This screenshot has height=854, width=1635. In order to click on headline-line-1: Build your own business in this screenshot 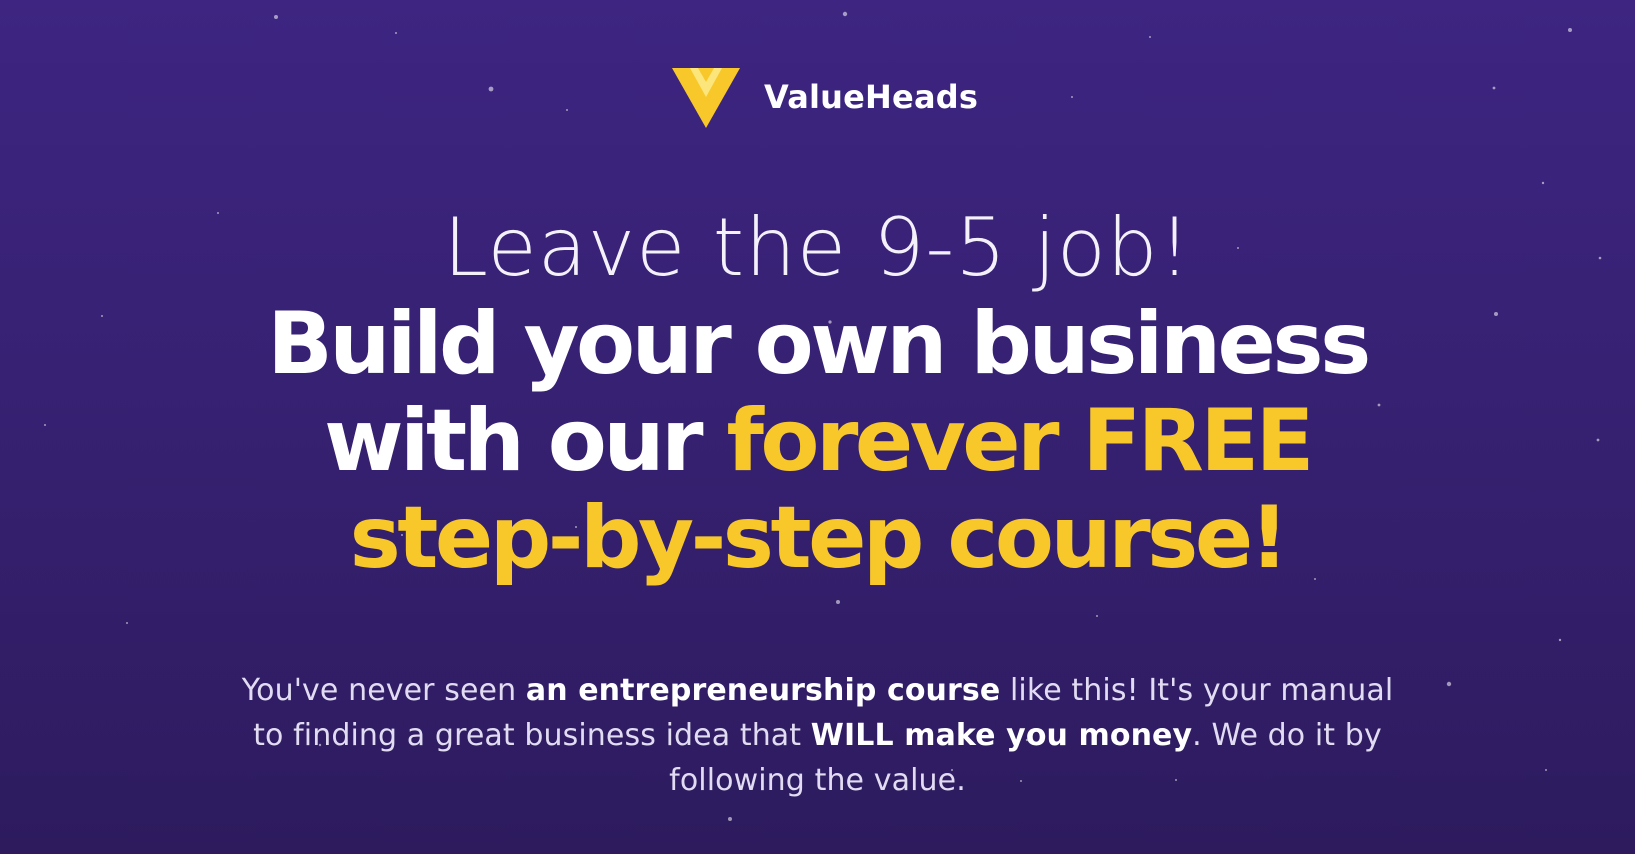, I will do `click(819, 344)`.